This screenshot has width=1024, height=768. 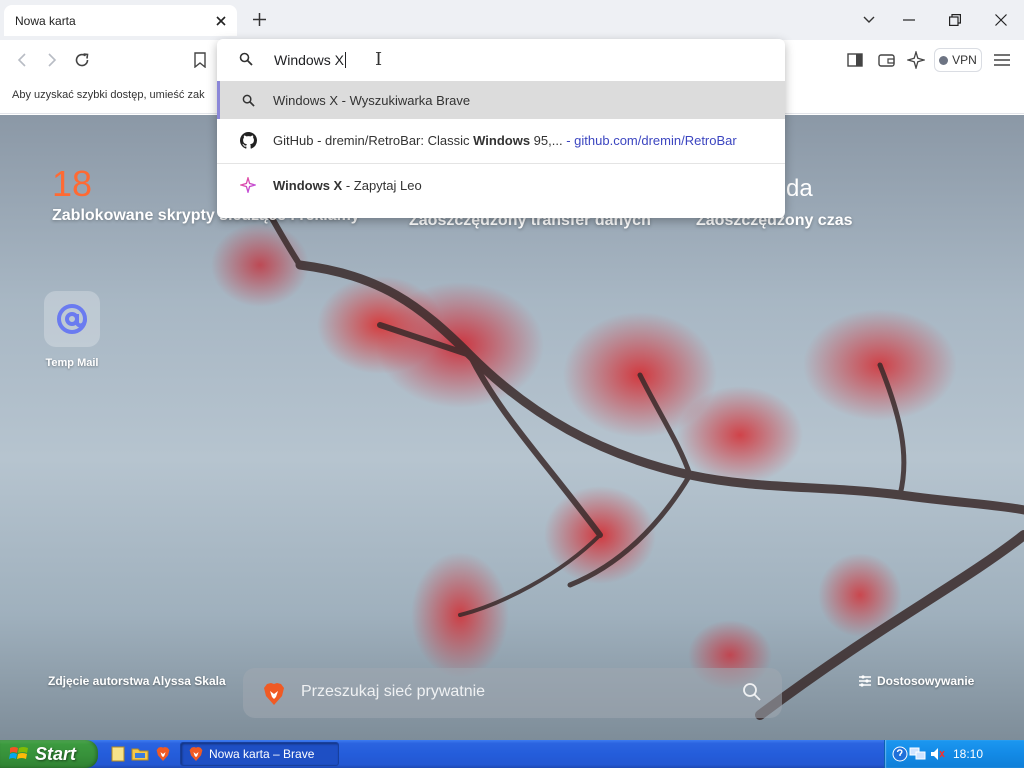 I want to click on minimize-icon, so click(x=909, y=20).